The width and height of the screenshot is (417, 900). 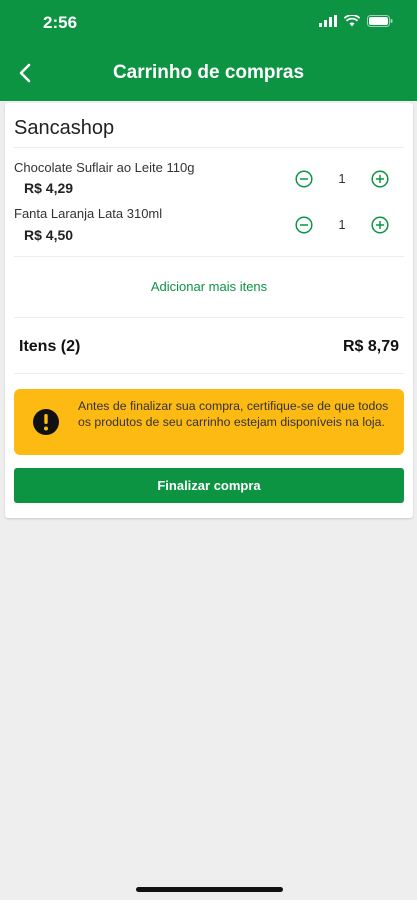 I want to click on finalize-purchase-button: Finalizar compra, so click(x=209, y=485).